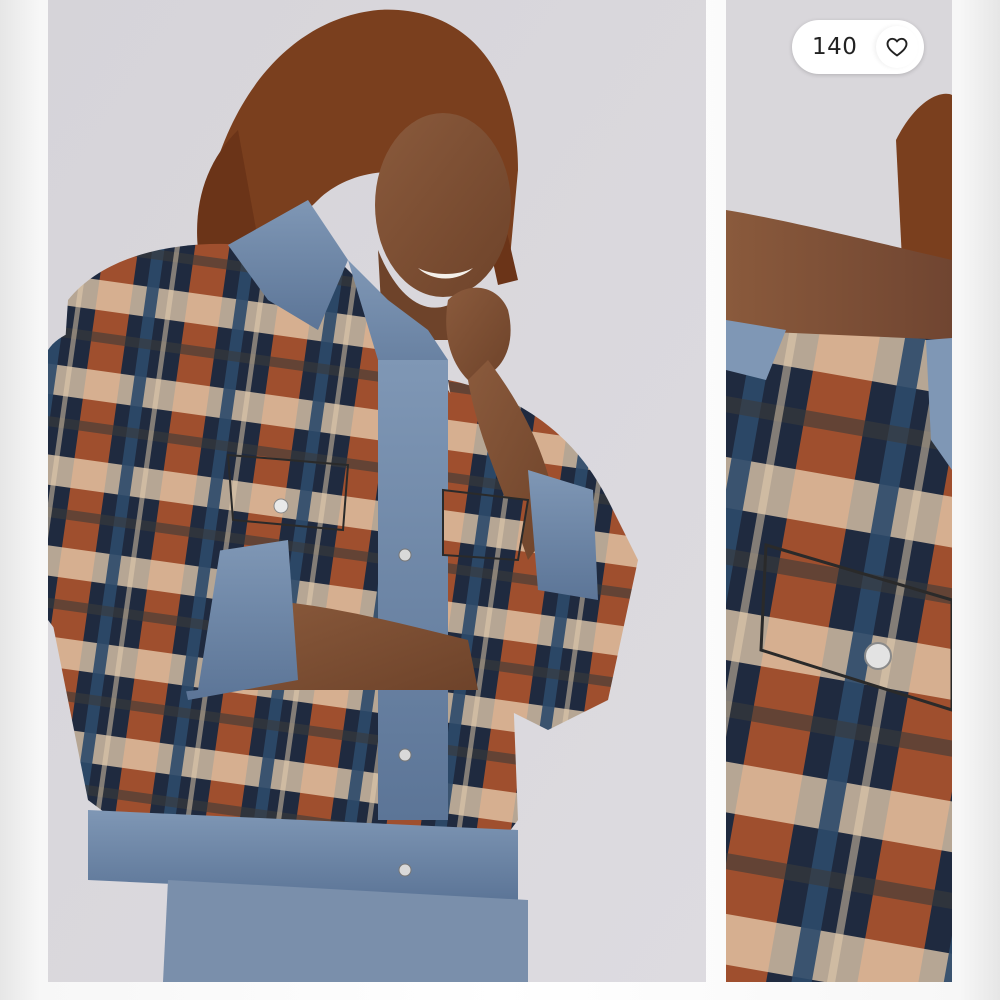 This screenshot has height=1000, width=1000. I want to click on like-count: 140, so click(835, 47).